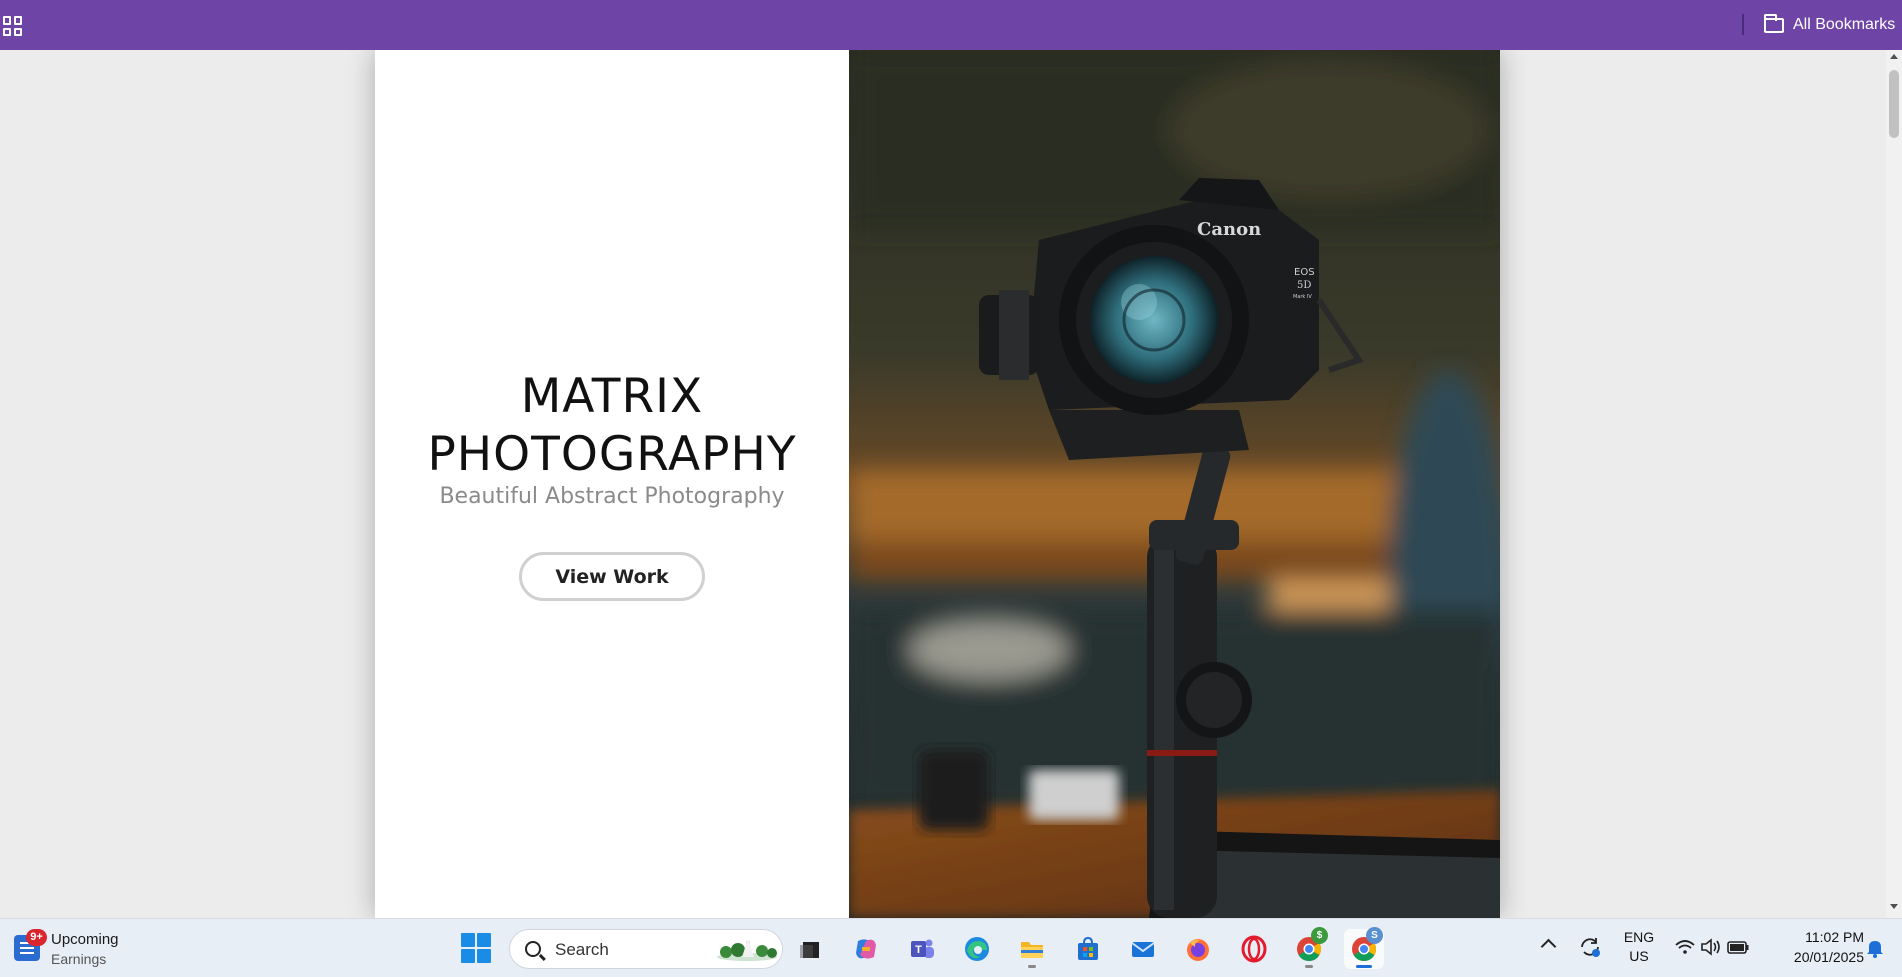  What do you see at coordinates (1590, 947) in the screenshot?
I see `sync-icon` at bounding box center [1590, 947].